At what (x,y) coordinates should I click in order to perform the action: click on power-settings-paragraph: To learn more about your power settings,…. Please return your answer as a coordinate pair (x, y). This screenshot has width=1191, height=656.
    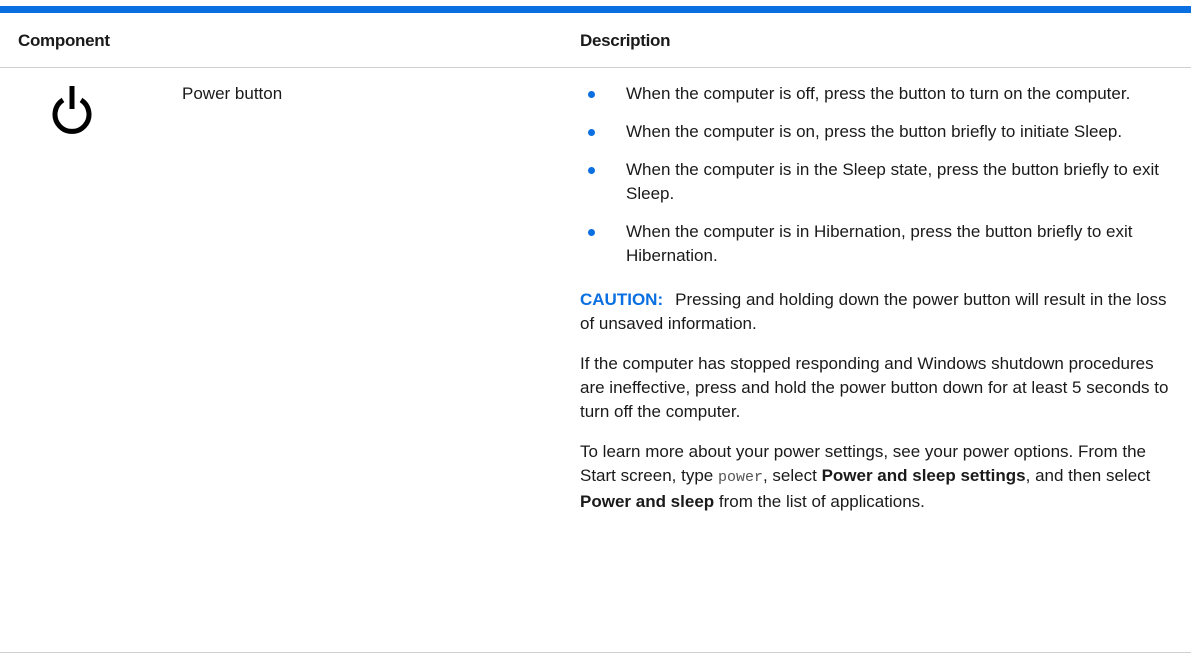
    Looking at the image, I should click on (878, 477).